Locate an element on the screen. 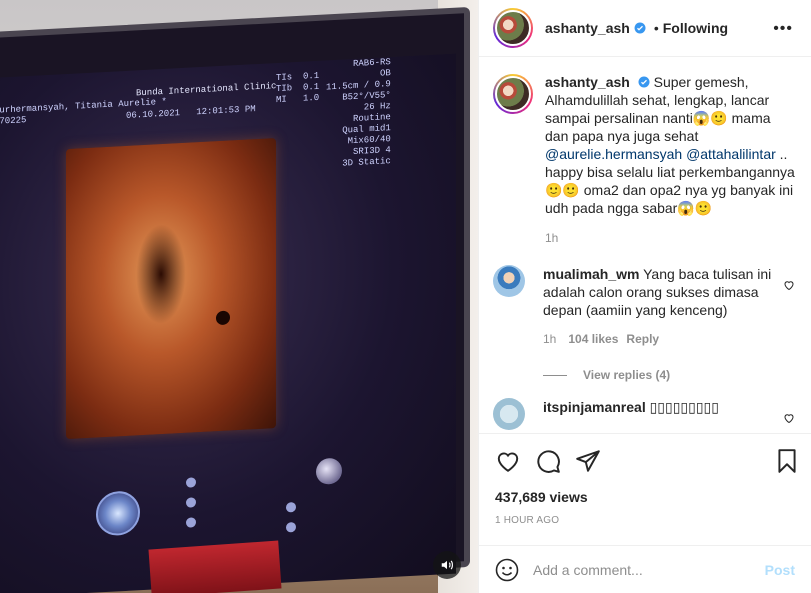  divider is located at coordinates (555, 375).